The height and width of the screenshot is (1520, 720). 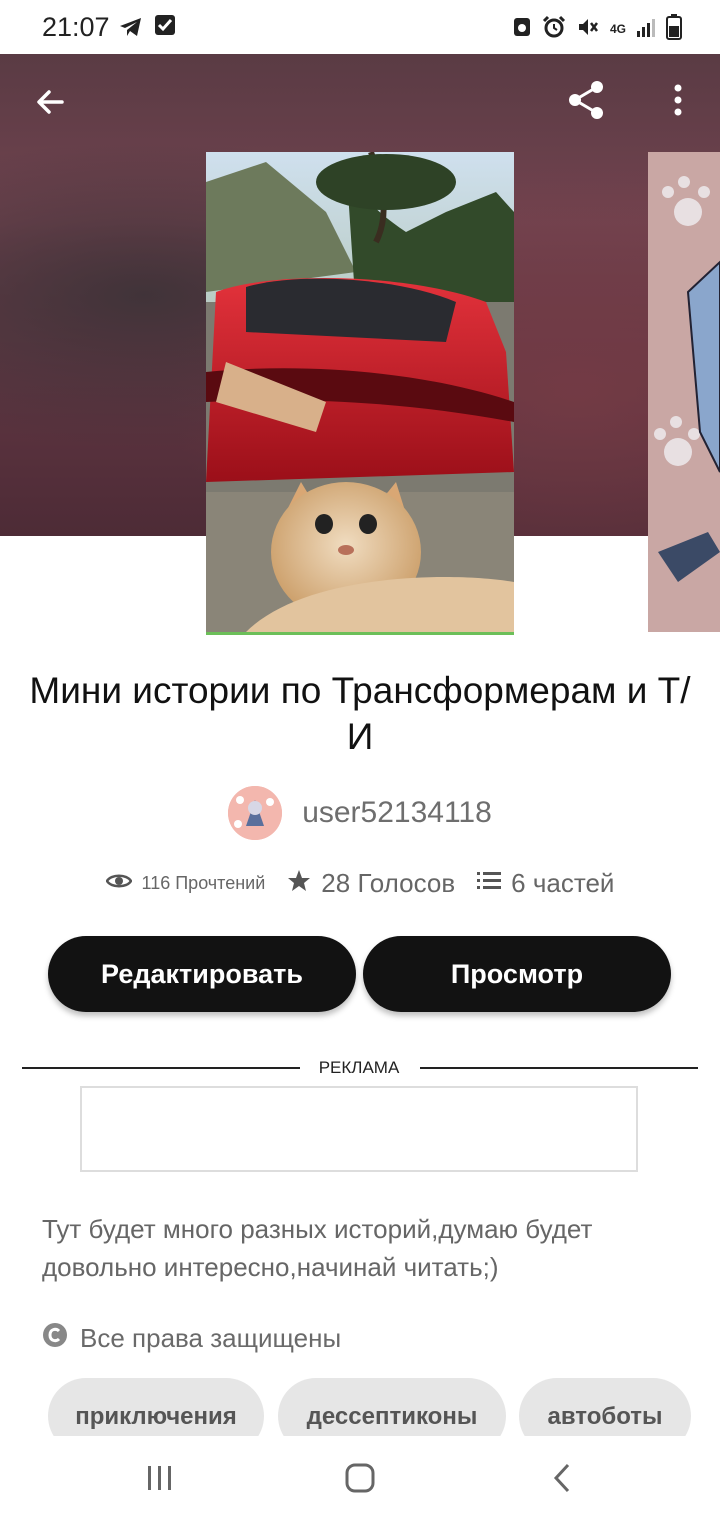 I want to click on ad-banner, so click(x=359, y=1129).